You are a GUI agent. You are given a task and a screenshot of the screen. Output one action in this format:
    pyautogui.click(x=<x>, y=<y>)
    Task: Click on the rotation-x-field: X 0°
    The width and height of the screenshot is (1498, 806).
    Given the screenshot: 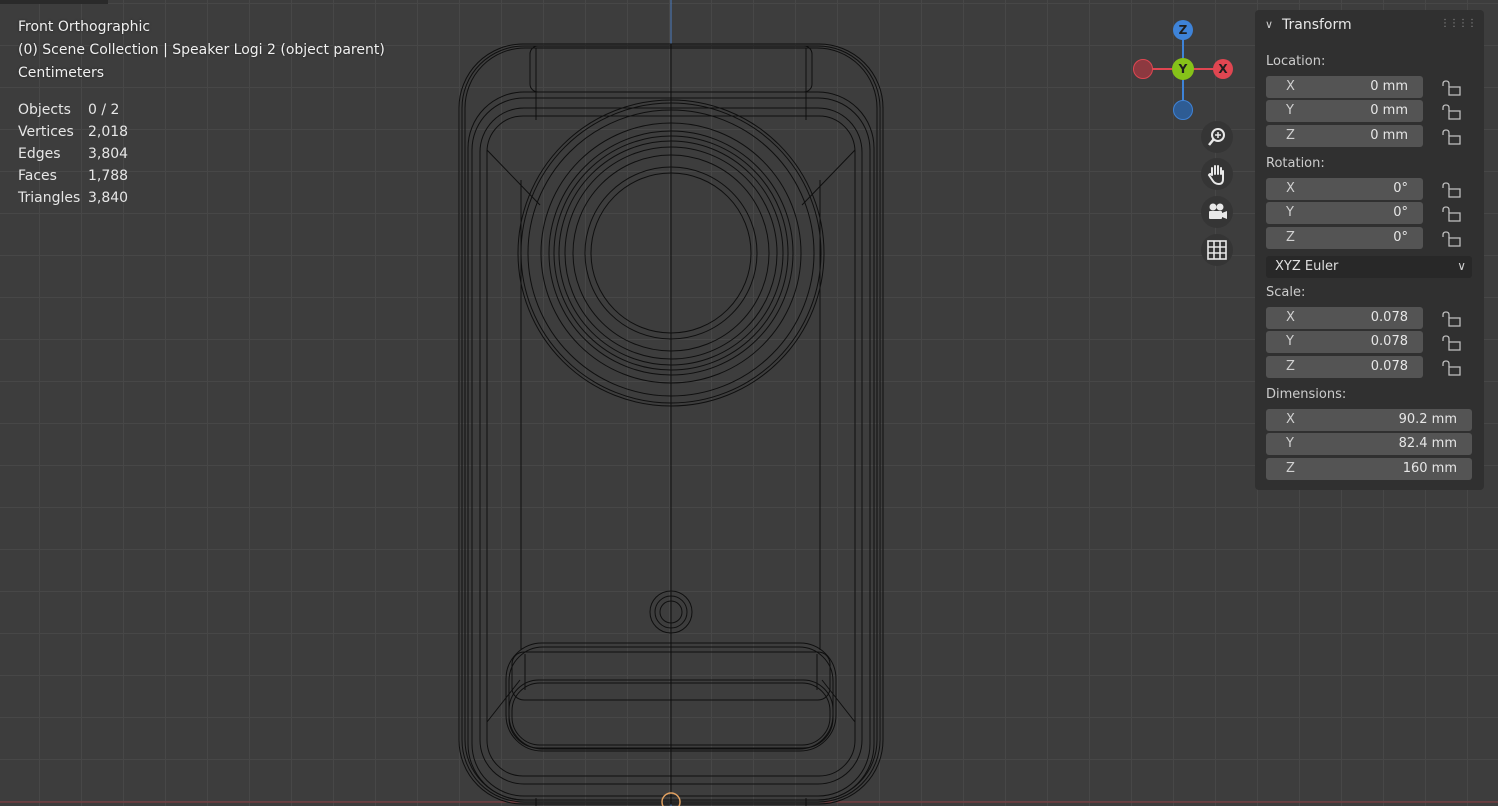 What is the action you would take?
    pyautogui.click(x=1344, y=189)
    